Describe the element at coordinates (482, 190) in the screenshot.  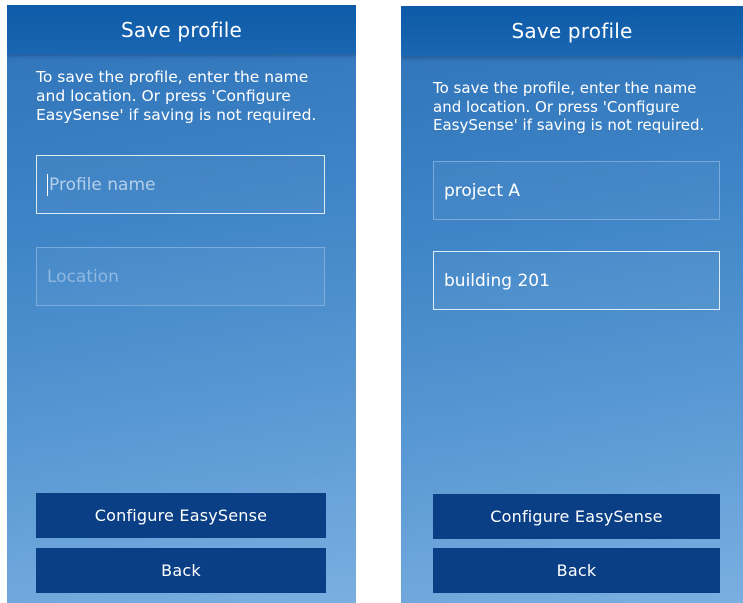
I see `profile-name-value: project A` at that location.